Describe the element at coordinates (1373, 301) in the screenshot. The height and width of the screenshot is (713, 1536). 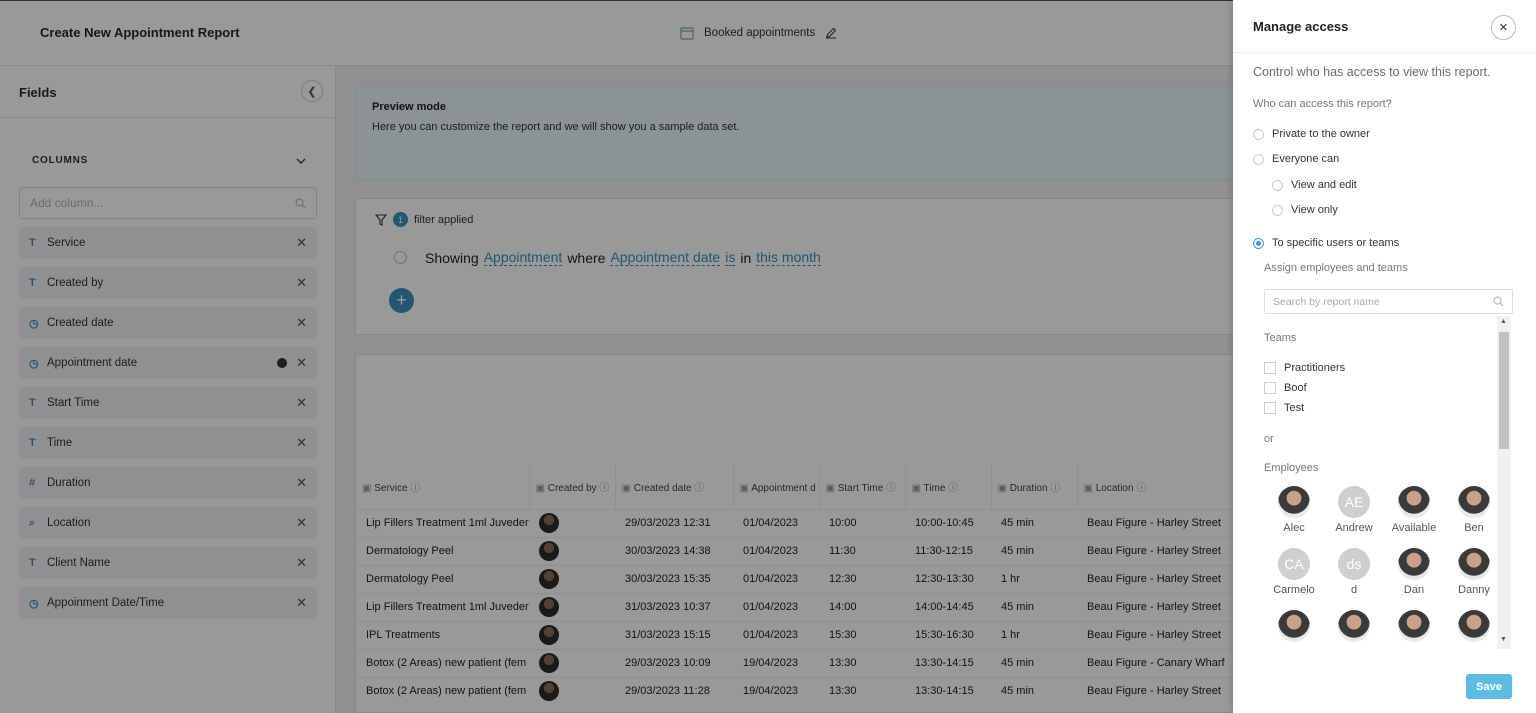
I see `assignee-search-input` at that location.